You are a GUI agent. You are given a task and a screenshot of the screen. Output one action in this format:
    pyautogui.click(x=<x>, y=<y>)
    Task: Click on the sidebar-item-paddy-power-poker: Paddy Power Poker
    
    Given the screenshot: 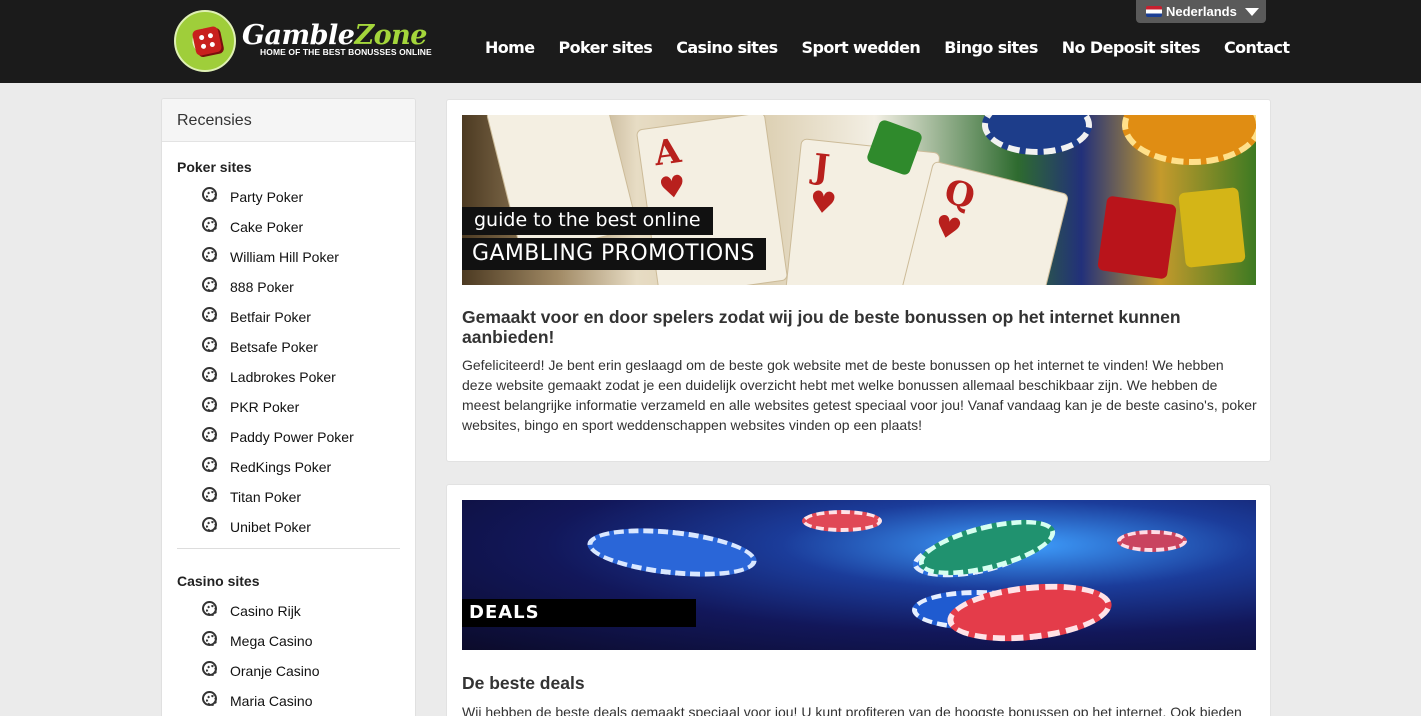 What is the action you would take?
    pyautogui.click(x=288, y=437)
    